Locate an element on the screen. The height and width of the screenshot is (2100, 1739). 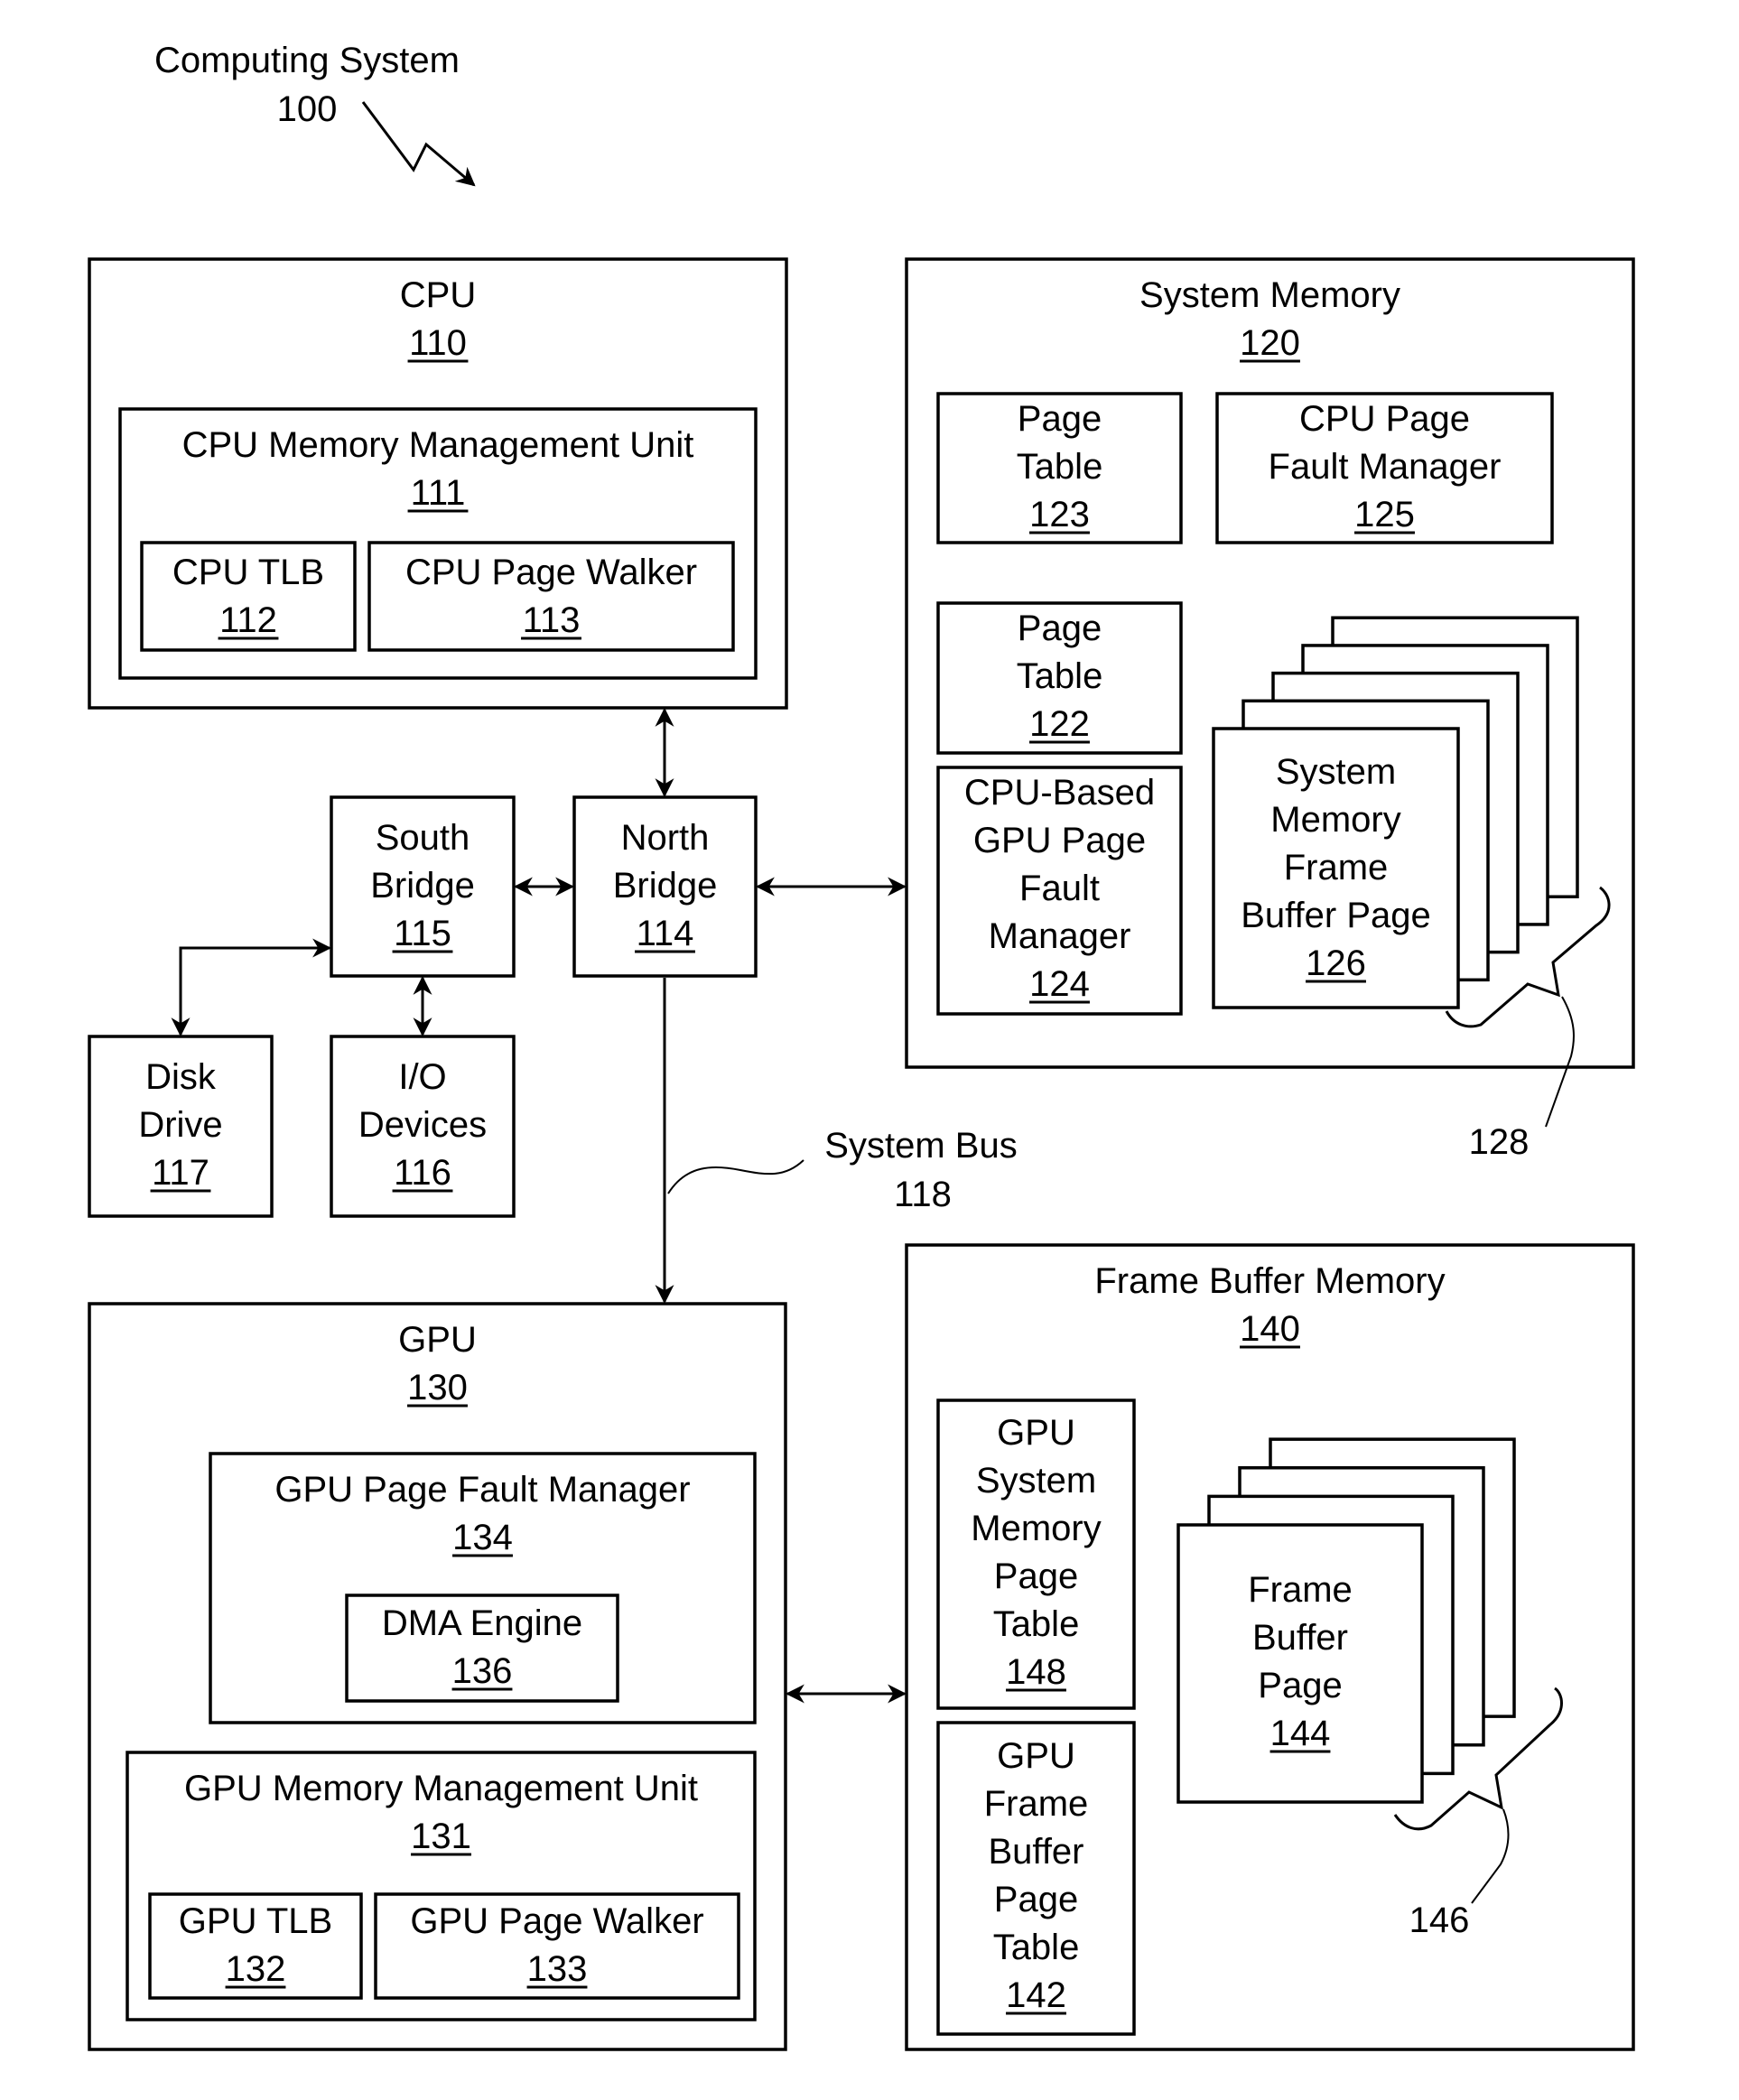
gpu-fb-page-table-block: GPU Frame Buffer Page Table 142 is located at coordinates (1036, 1879).